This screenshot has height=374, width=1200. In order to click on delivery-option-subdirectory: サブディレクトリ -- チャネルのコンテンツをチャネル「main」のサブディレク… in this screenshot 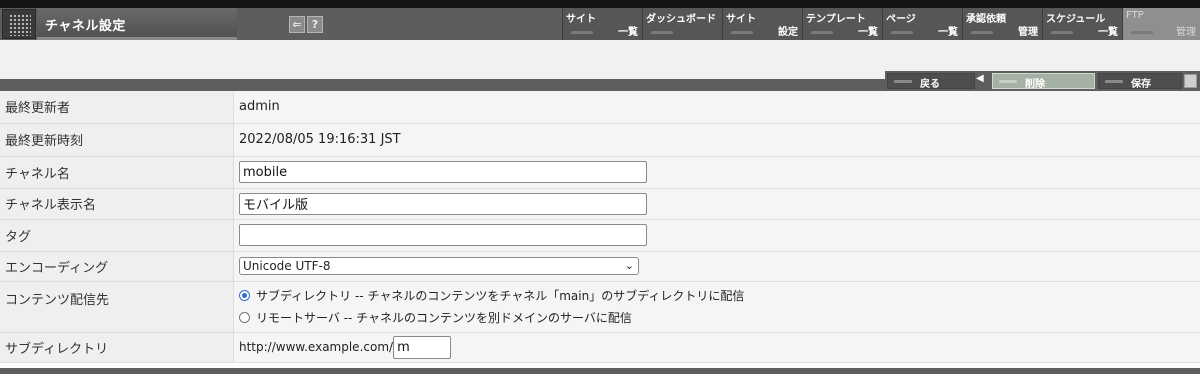, I will do `click(717, 296)`.